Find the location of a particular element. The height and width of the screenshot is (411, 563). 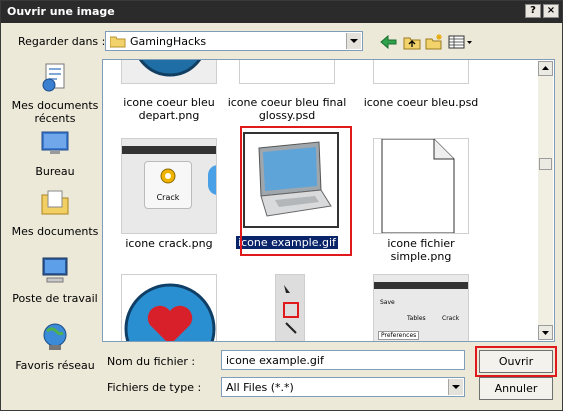

place-label: Mes documents récents is located at coordinates (55, 112).